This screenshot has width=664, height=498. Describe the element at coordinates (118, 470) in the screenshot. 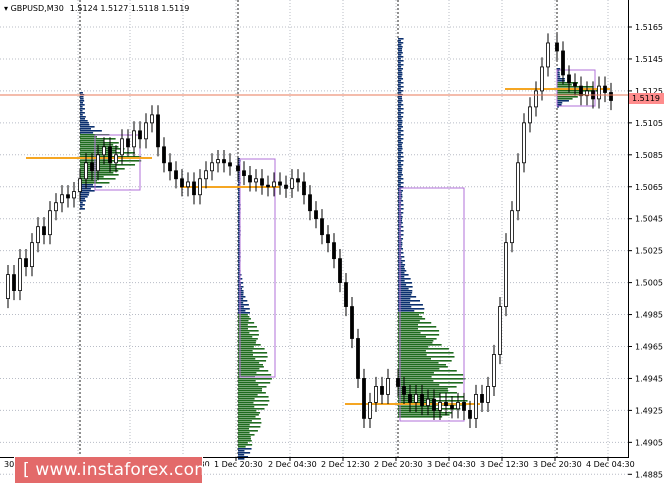

I see `watermark: [ www.instaforex.com ]` at that location.